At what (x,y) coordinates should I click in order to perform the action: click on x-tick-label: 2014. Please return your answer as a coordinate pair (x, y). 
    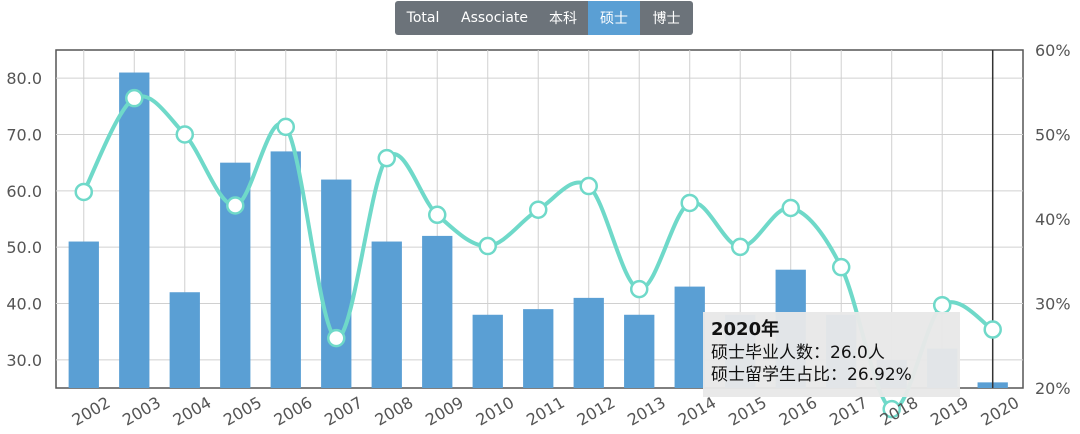
    Looking at the image, I should click on (697, 411).